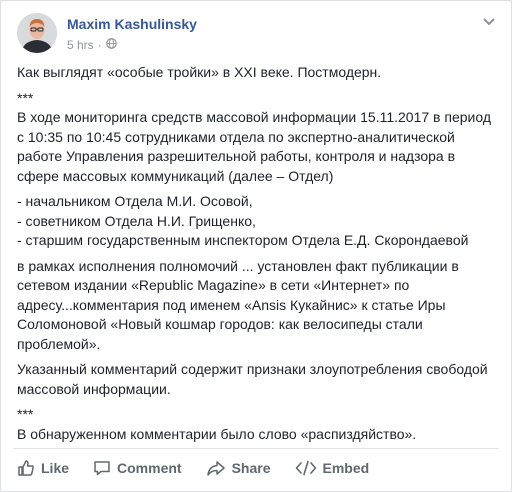 The height and width of the screenshot is (492, 512). Describe the element at coordinates (306, 468) in the screenshot. I see `code-icon` at that location.